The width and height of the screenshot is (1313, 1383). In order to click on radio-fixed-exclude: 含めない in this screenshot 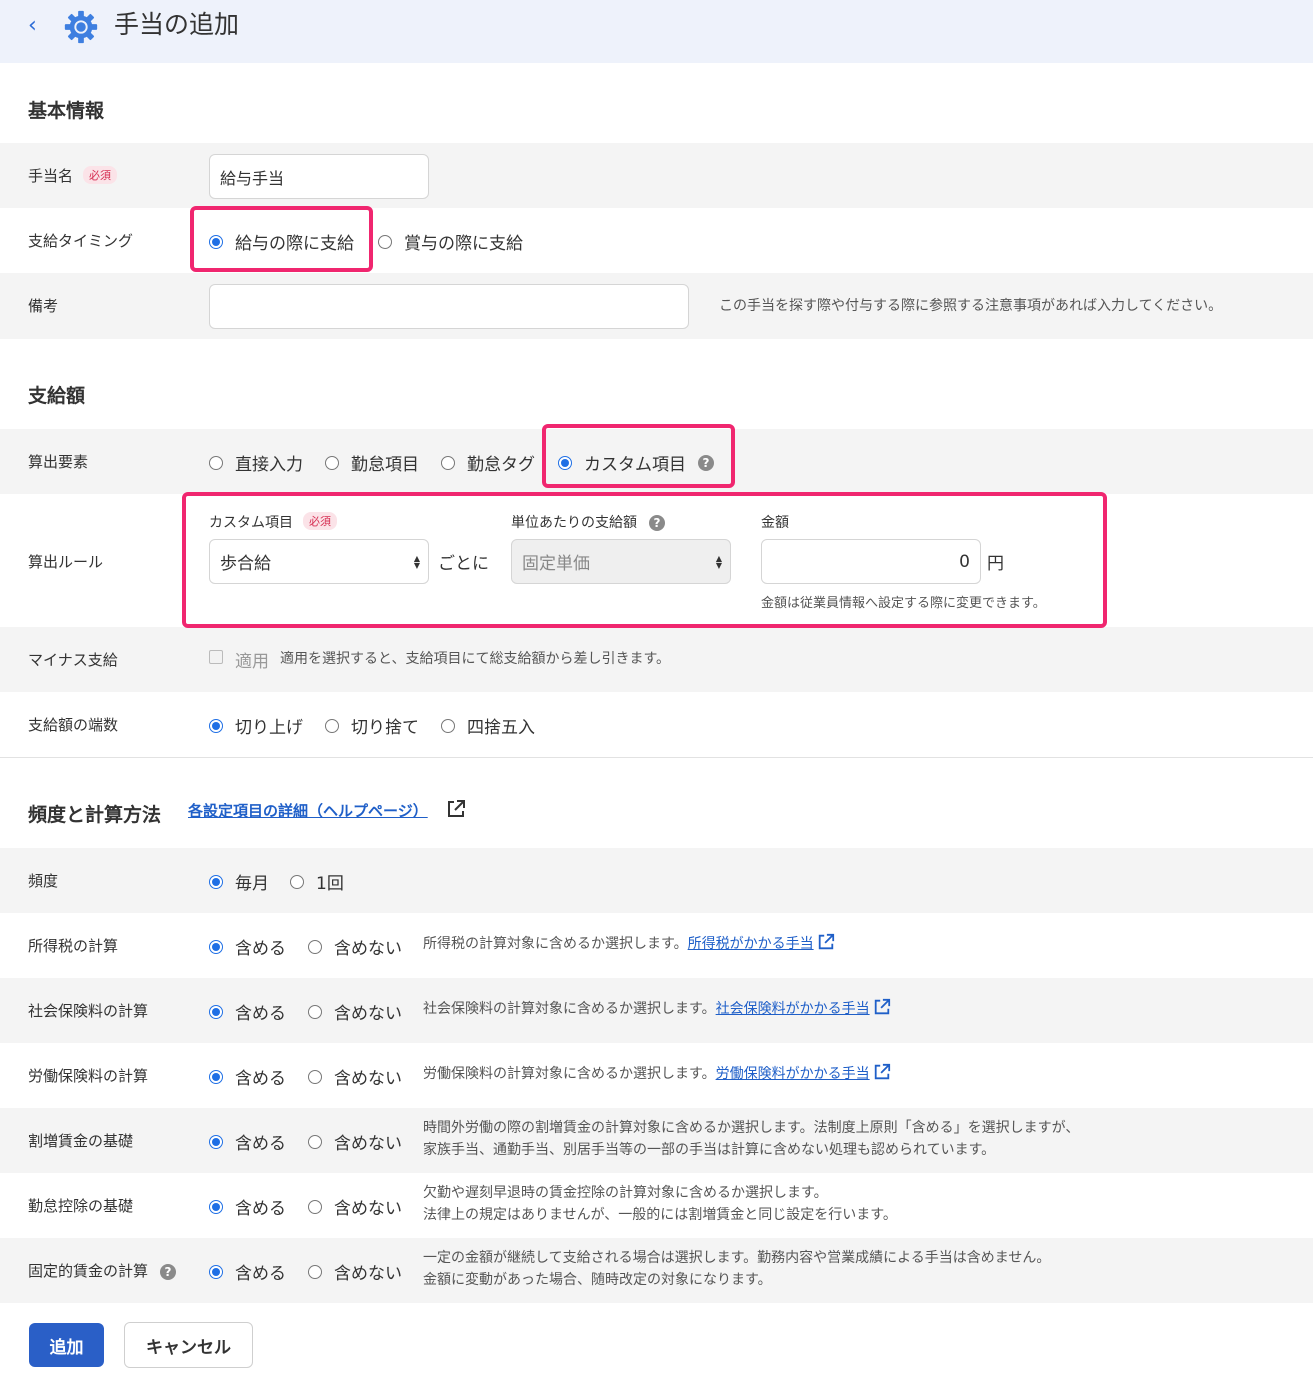, I will do `click(355, 1271)`.